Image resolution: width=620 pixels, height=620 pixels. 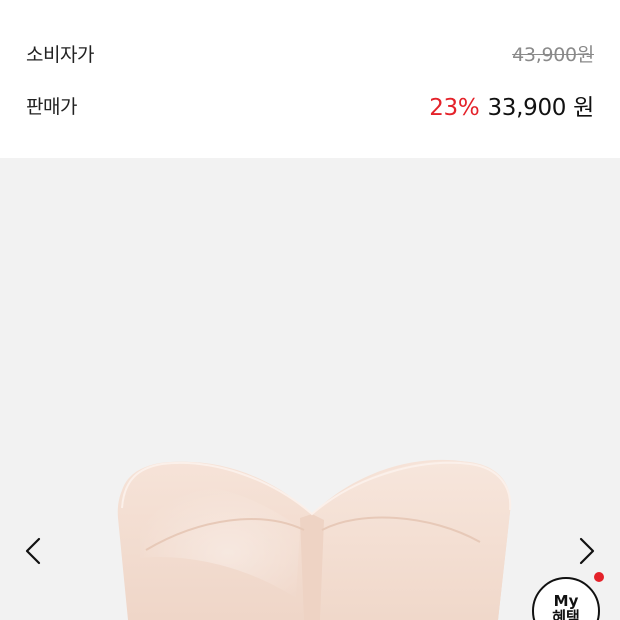 What do you see at coordinates (51, 106) in the screenshot?
I see `sale-price-label: 판매가` at bounding box center [51, 106].